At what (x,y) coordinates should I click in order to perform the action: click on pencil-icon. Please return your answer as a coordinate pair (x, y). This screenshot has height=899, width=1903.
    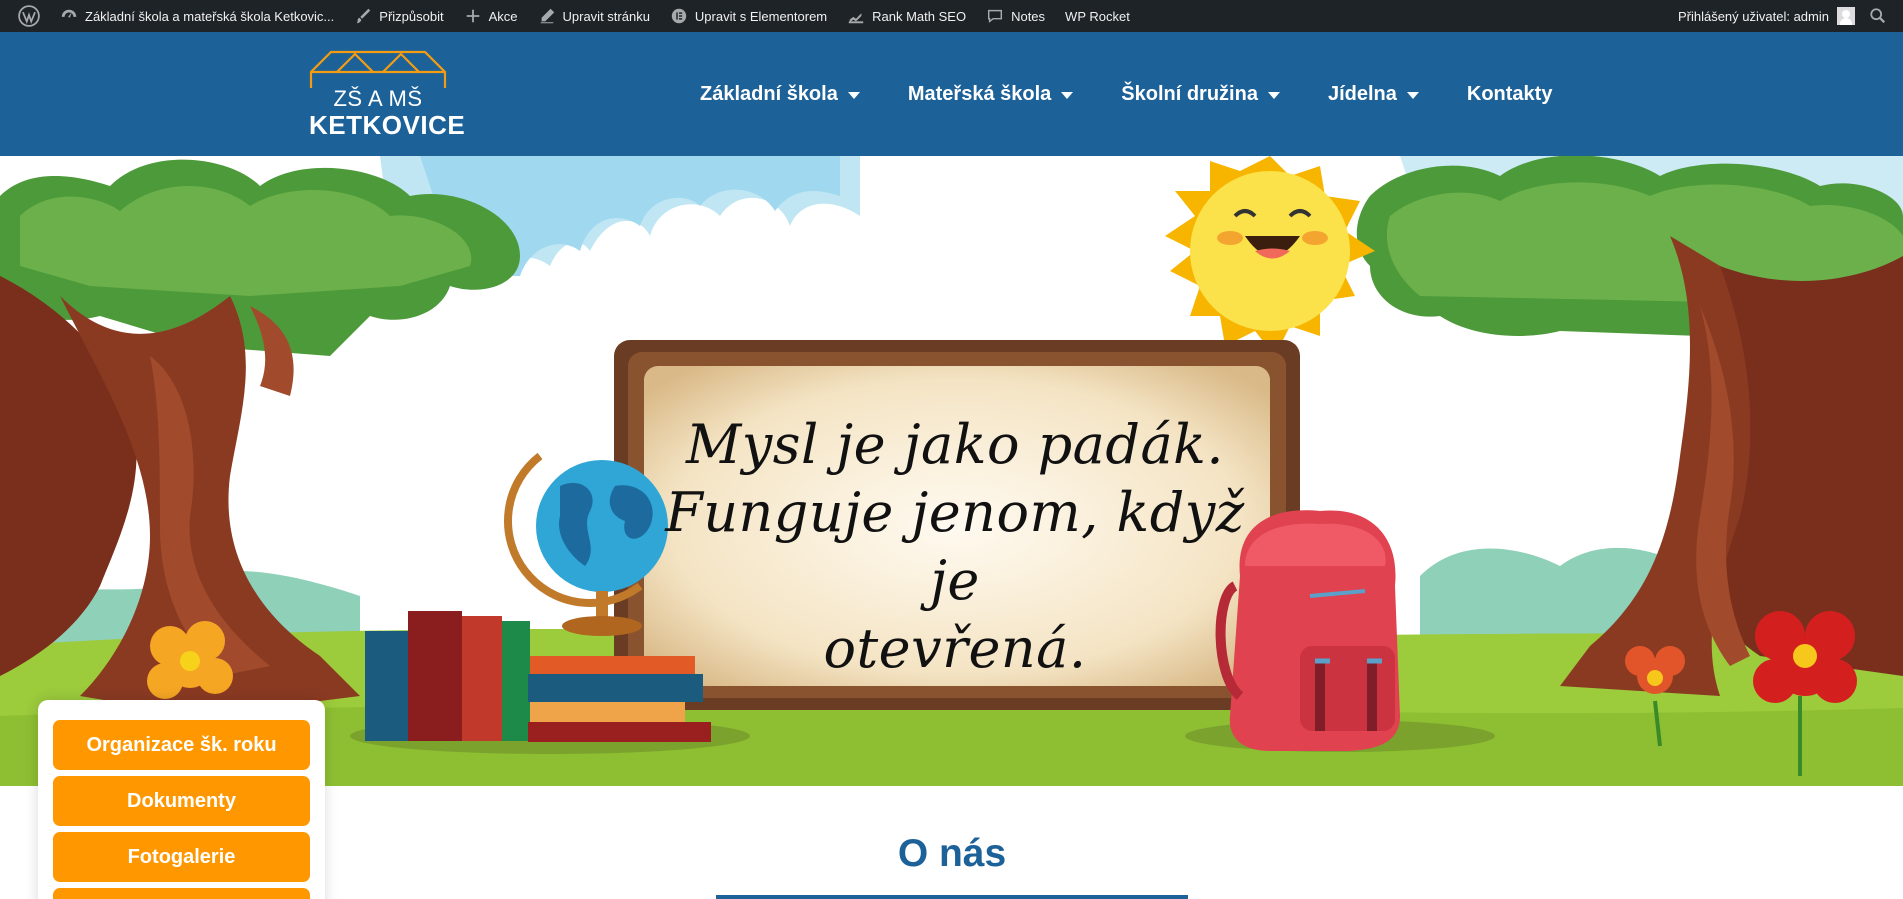
    Looking at the image, I should click on (547, 16).